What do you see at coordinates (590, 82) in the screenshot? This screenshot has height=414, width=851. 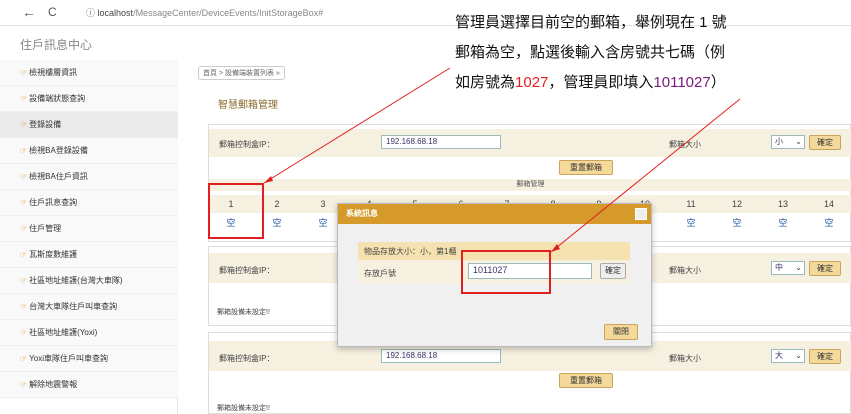 I see `callout-line-3: 如房號為1027，管理員即填入1011027）` at bounding box center [590, 82].